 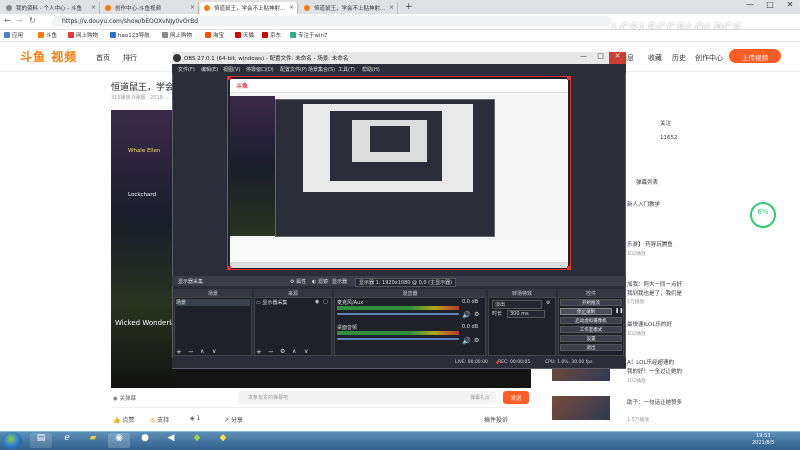 I want to click on new-tab-button: +, so click(x=409, y=7).